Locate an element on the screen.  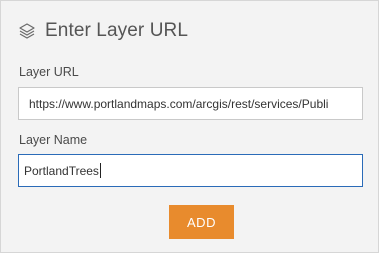
panel-title: Enter Layer URL is located at coordinates (117, 30).